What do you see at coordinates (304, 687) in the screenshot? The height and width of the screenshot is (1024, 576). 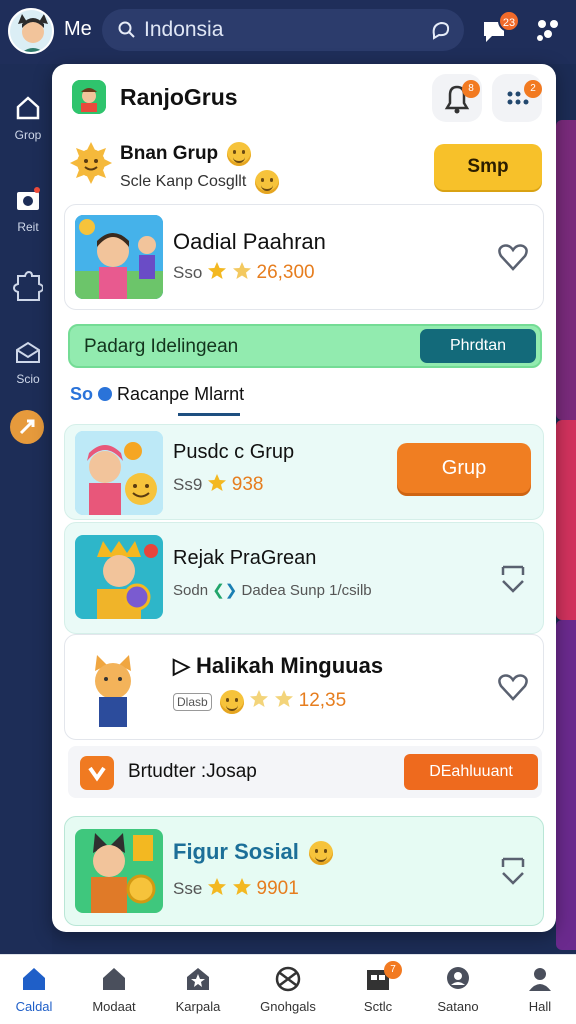 I see `list-item: ▷ Halikah Minguuas Dlasb 12,35` at bounding box center [304, 687].